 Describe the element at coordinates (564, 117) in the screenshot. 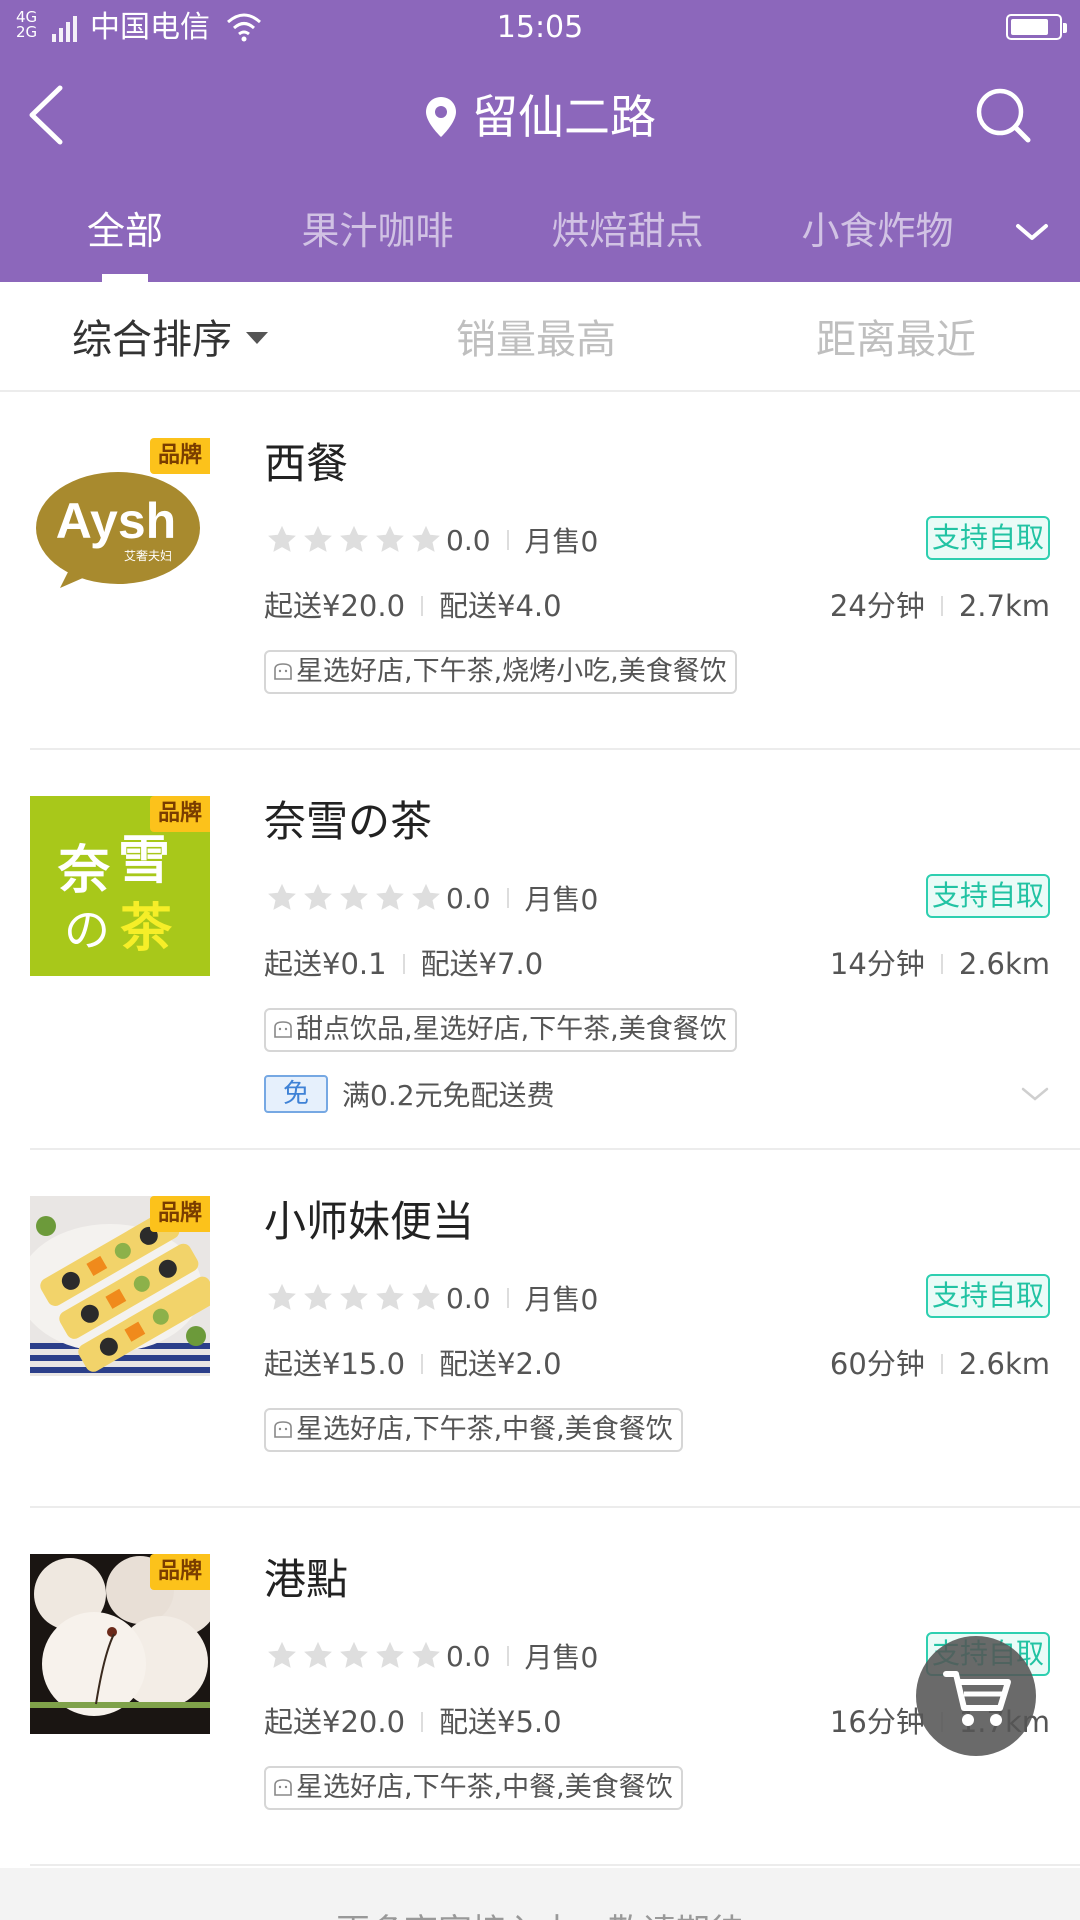

I see `location-label: 留仙二路` at that location.